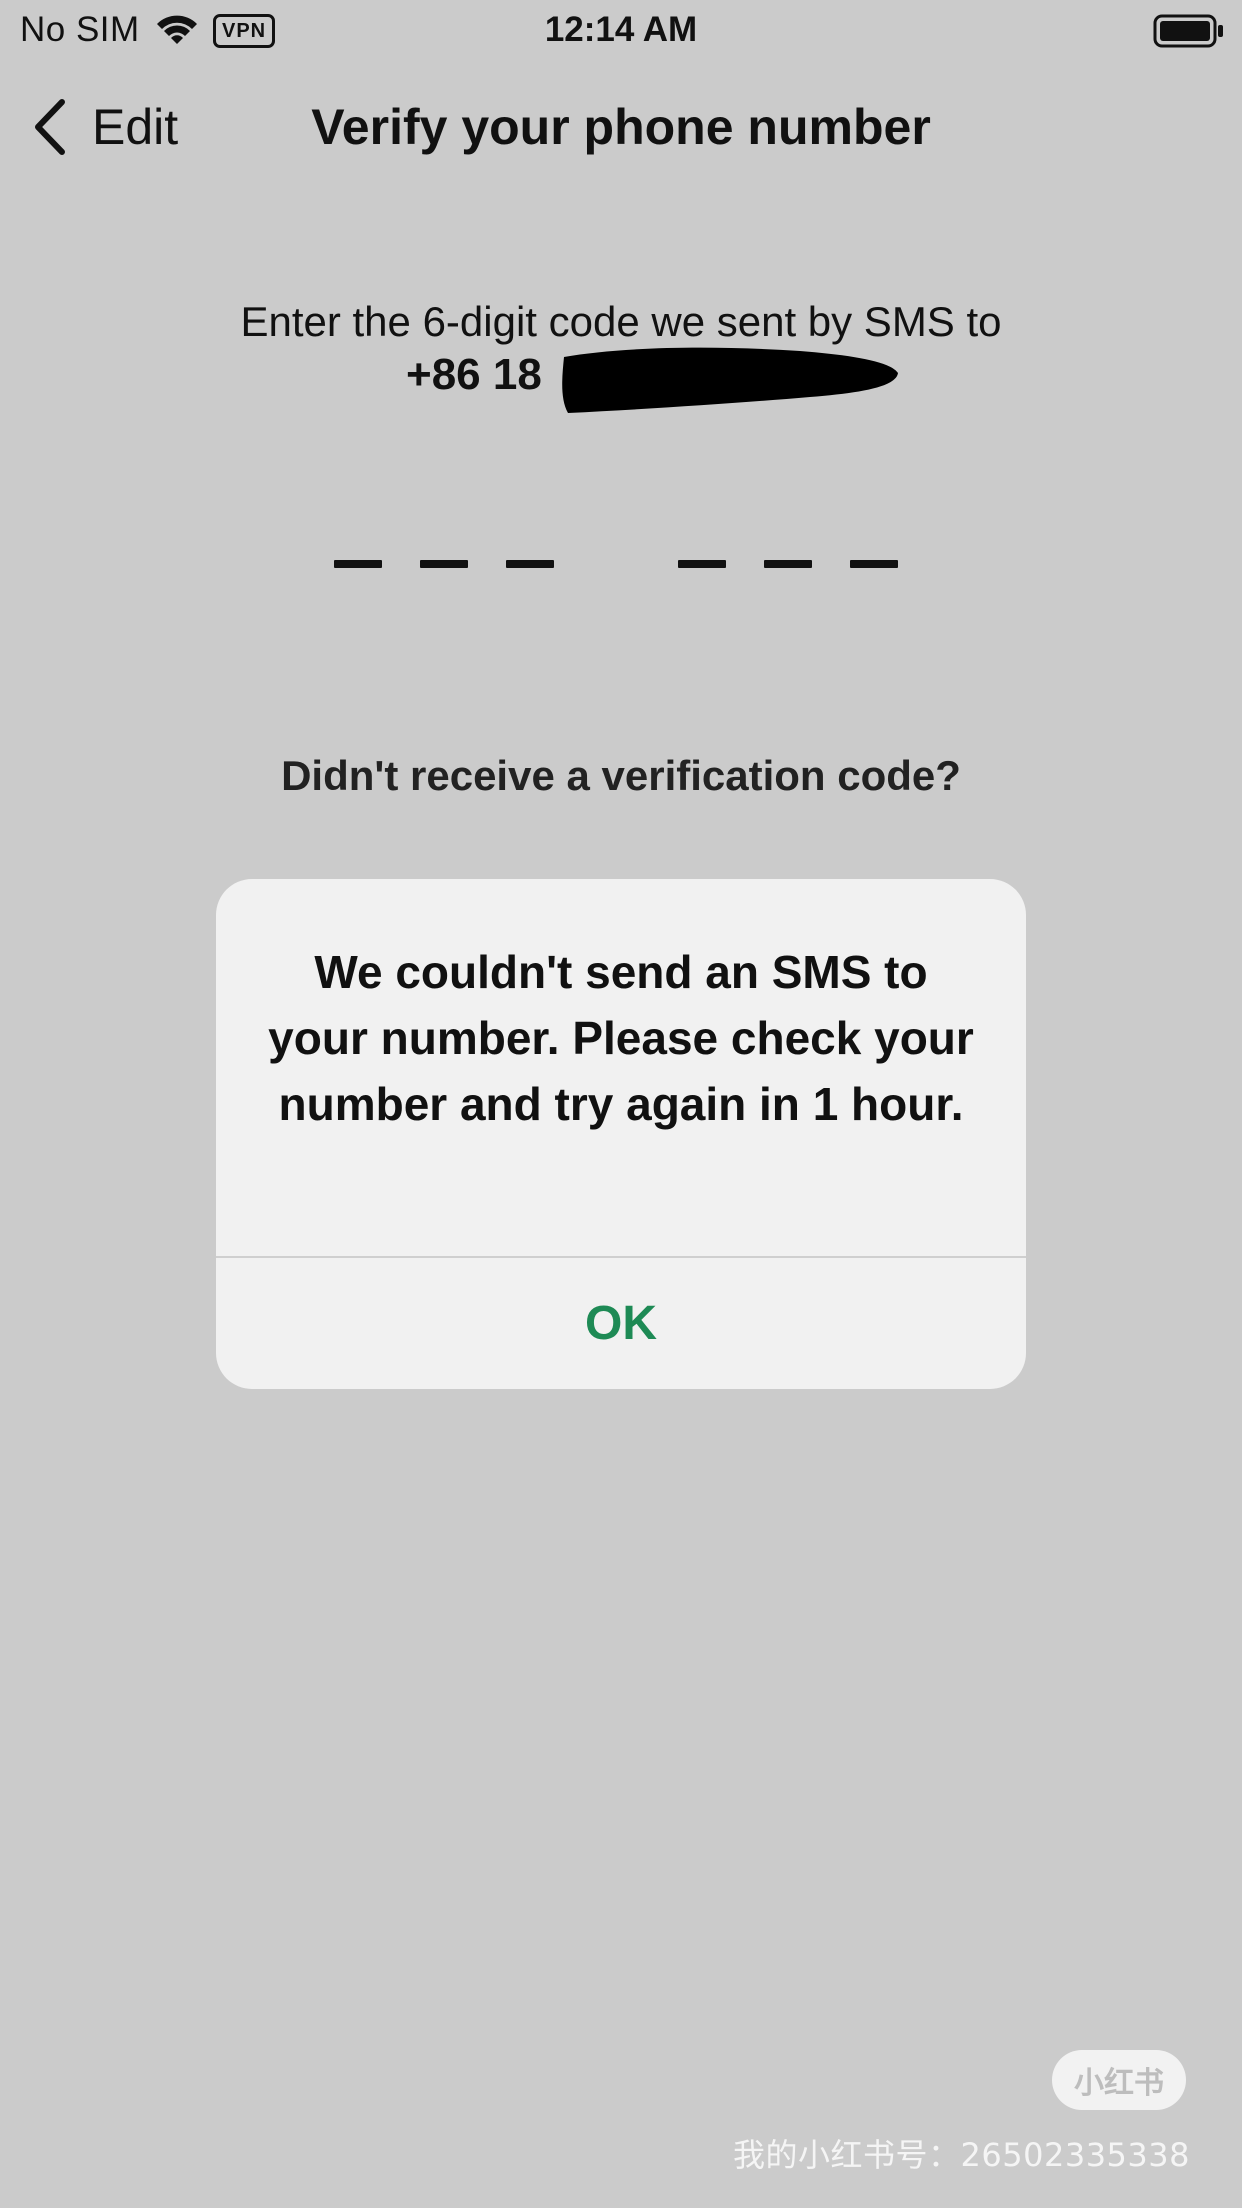 This screenshot has height=2208, width=1242. What do you see at coordinates (621, 1323) in the screenshot?
I see `ok-button: OK` at bounding box center [621, 1323].